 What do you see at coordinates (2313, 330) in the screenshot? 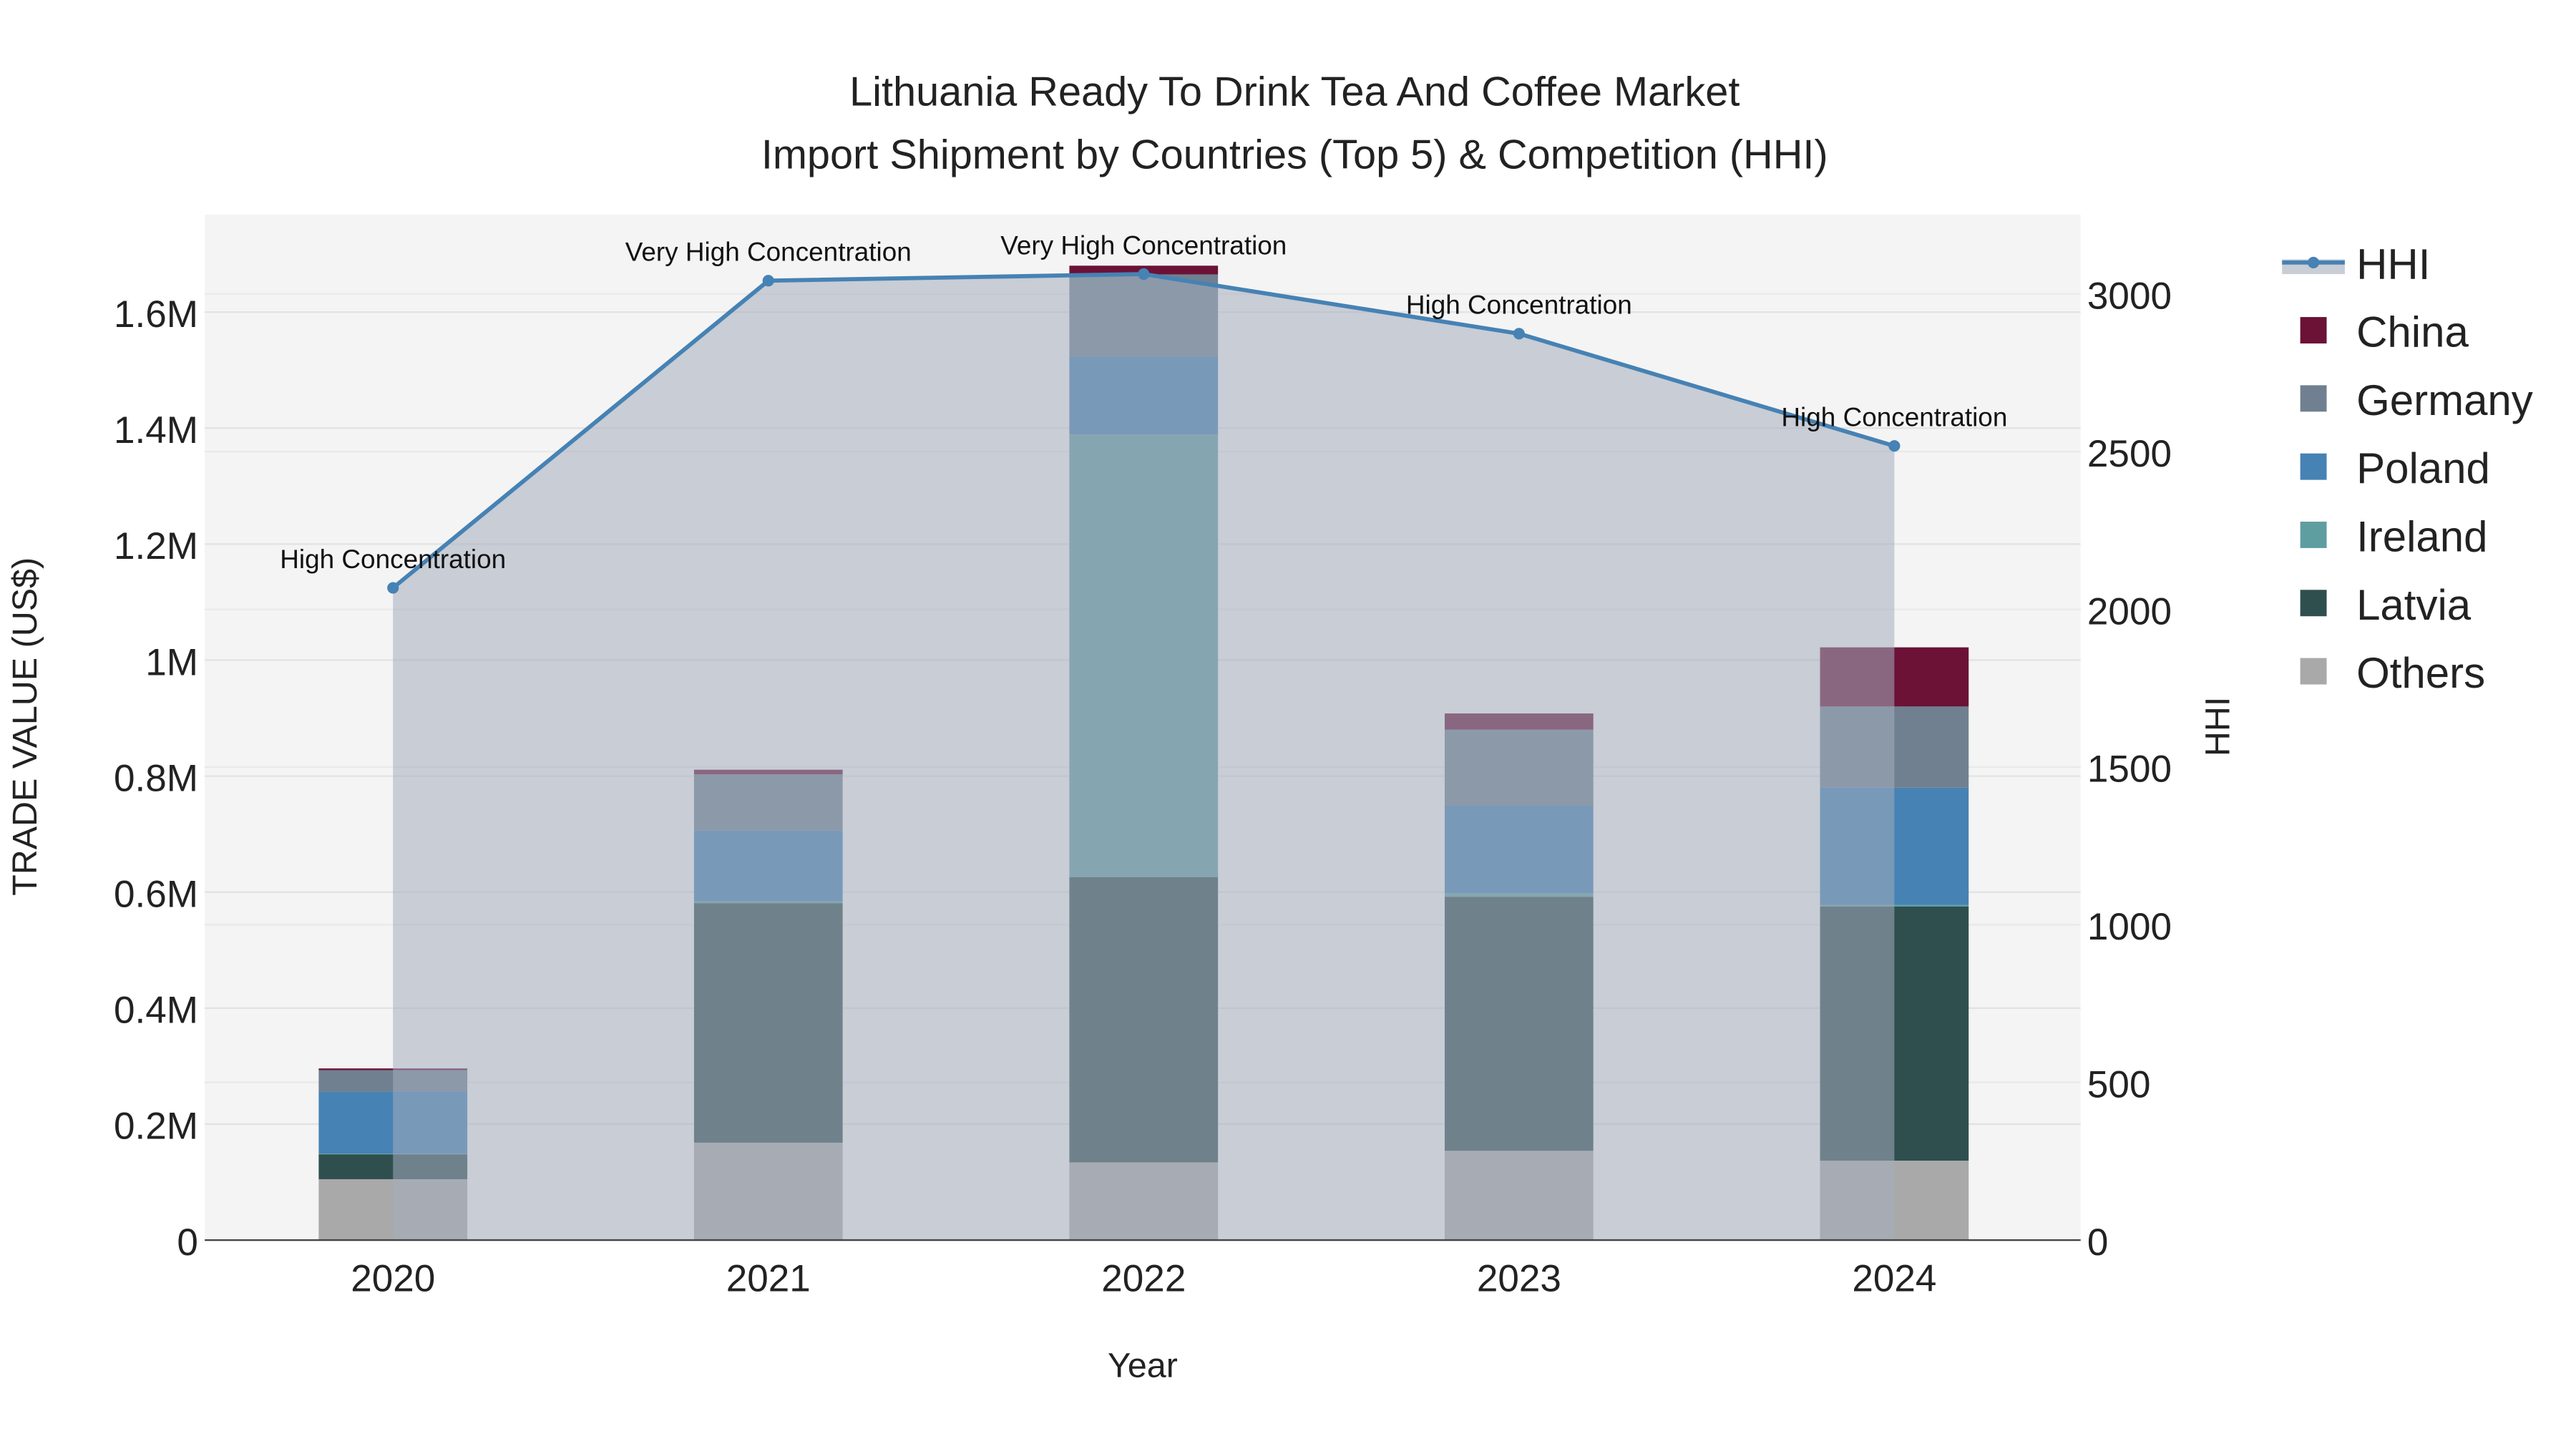
I see `legend-swatch-china` at bounding box center [2313, 330].